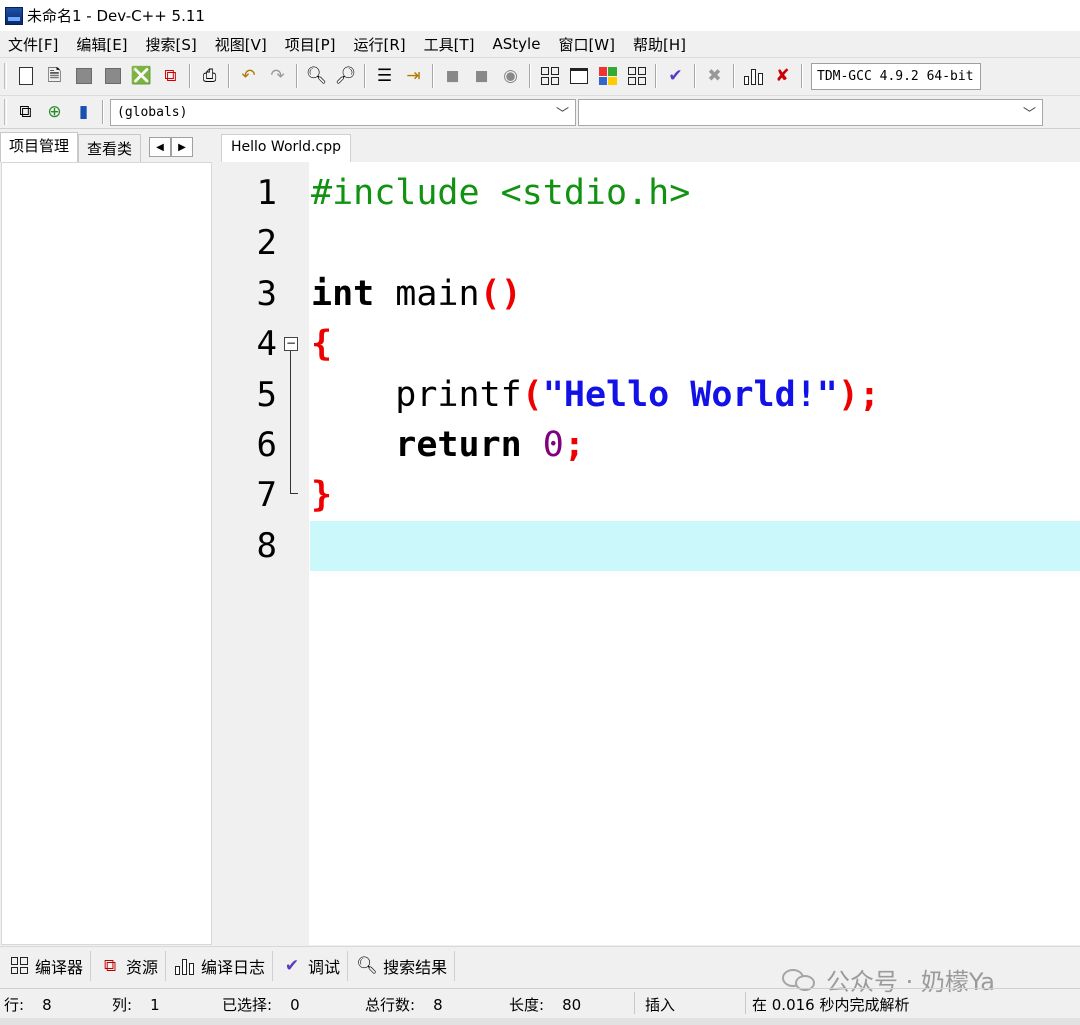 The height and width of the screenshot is (1025, 1080). I want to click on new-file-button, so click(25, 76).